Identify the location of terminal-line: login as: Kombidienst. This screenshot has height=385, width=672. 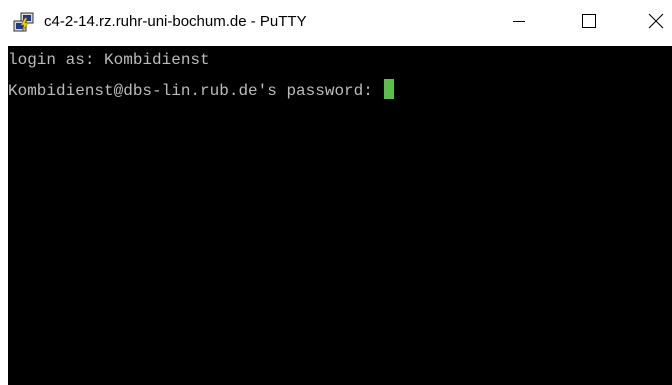
(109, 60).